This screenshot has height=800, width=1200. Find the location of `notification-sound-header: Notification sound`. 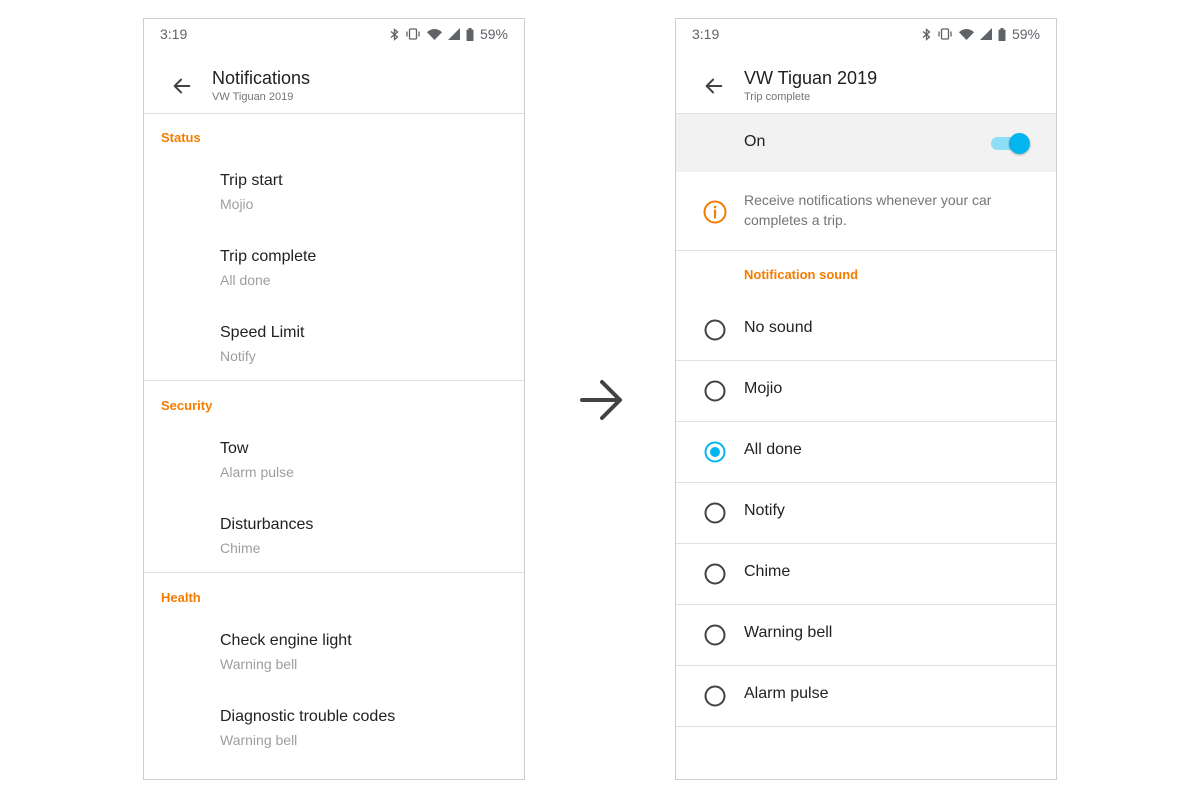

notification-sound-header: Notification sound is located at coordinates (801, 274).